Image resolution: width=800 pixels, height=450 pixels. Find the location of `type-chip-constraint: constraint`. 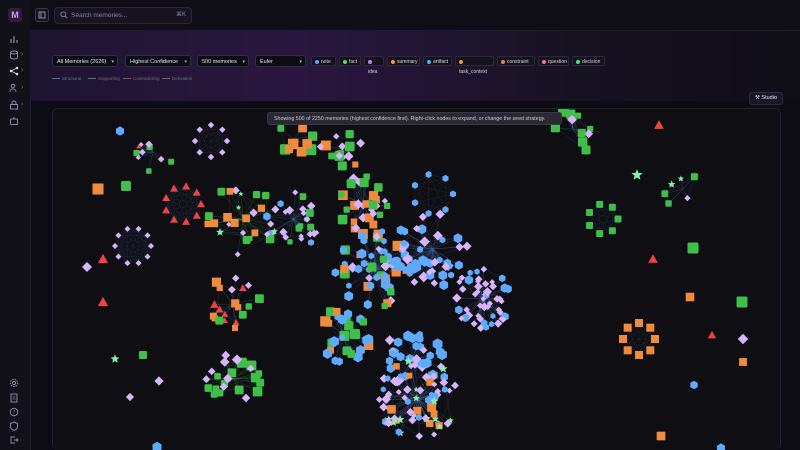

type-chip-constraint: constraint is located at coordinates (516, 61).